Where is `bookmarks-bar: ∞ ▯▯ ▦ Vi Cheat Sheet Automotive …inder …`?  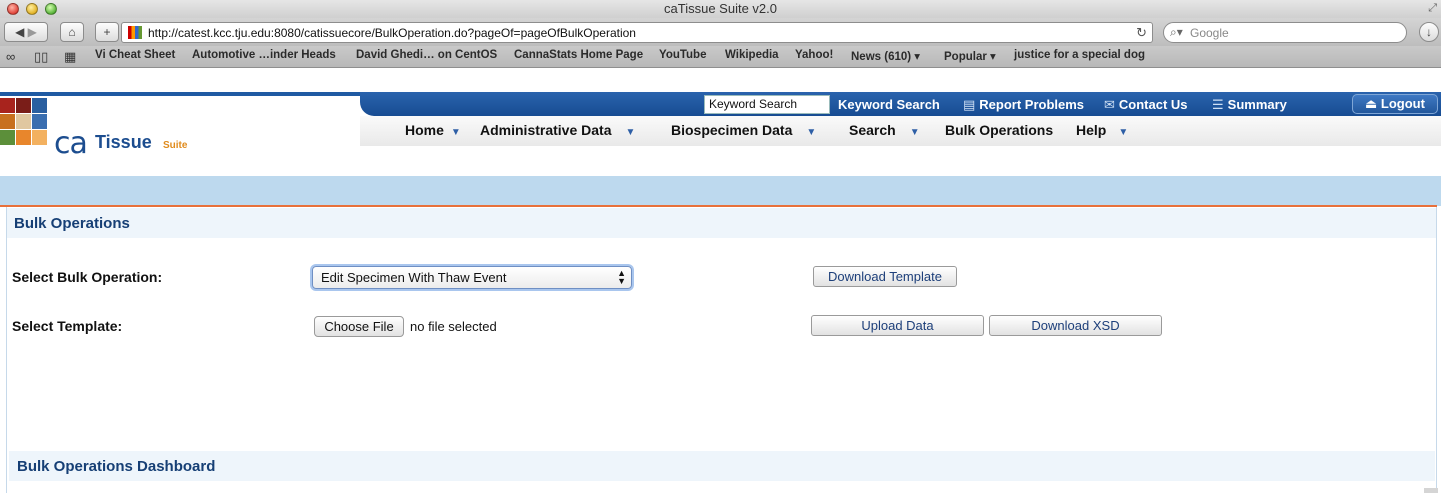
bookmarks-bar: ∞ ▯▯ ▦ Vi Cheat Sheet Automotive …inder … is located at coordinates (720, 57).